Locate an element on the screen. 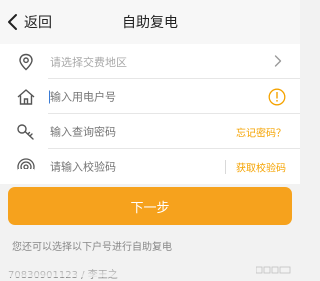 The image size is (320, 281). get-captcha-button: 获取校验码 is located at coordinates (261, 166).